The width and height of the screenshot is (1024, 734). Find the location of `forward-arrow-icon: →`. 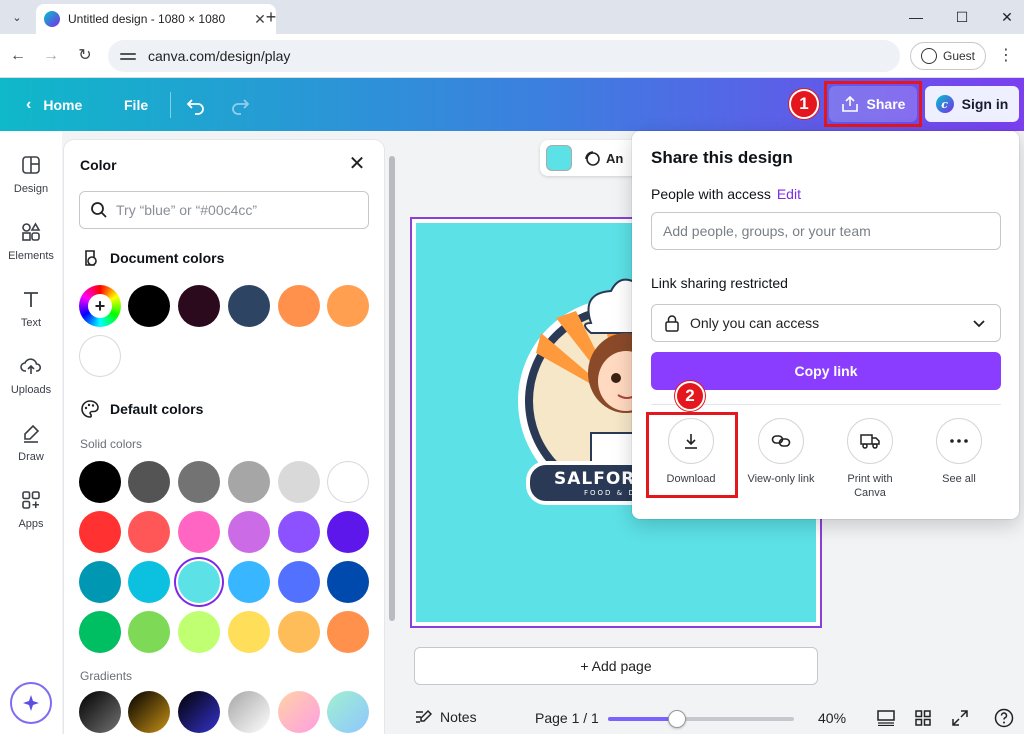

forward-arrow-icon: → is located at coordinates (51, 56).